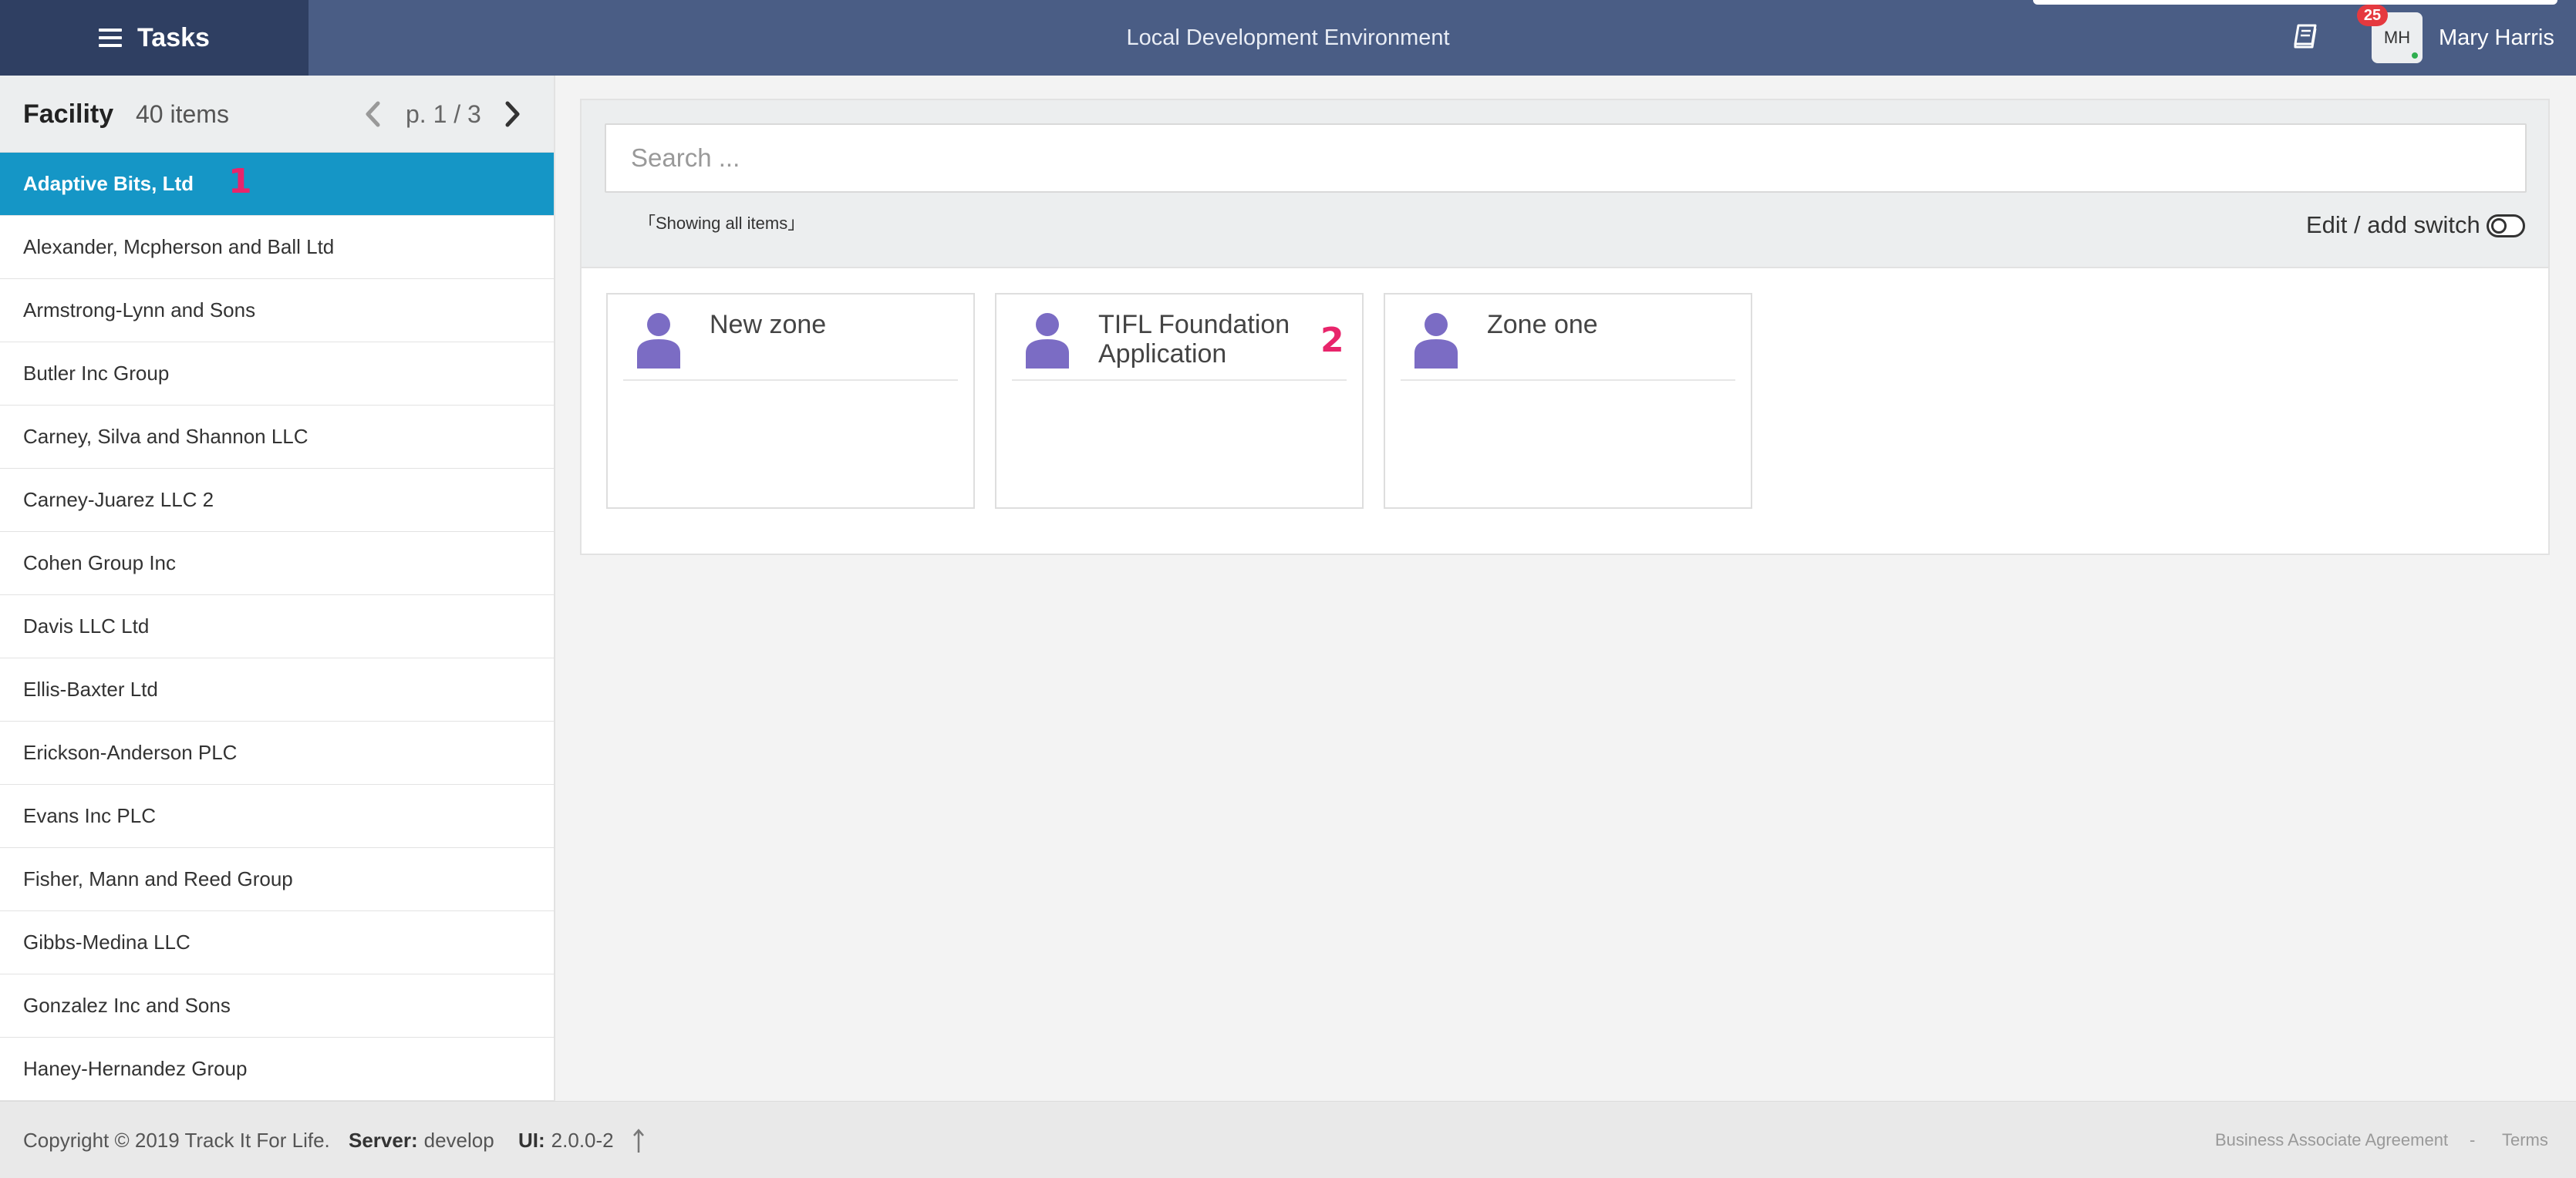 This screenshot has width=2576, height=1178. Describe the element at coordinates (139, 310) in the screenshot. I see `facility-item-label: Armstrong-Lynn and Sons` at that location.